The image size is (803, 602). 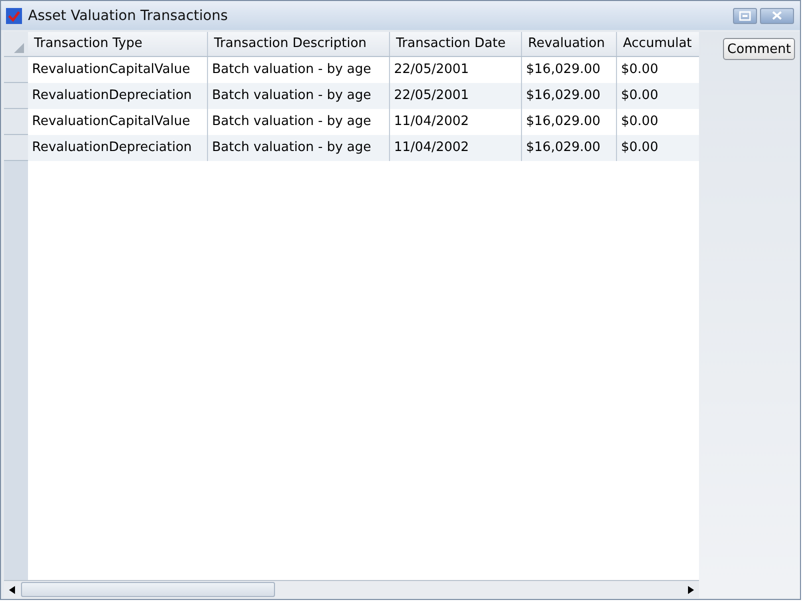 I want to click on scroll-thumb, so click(x=148, y=589).